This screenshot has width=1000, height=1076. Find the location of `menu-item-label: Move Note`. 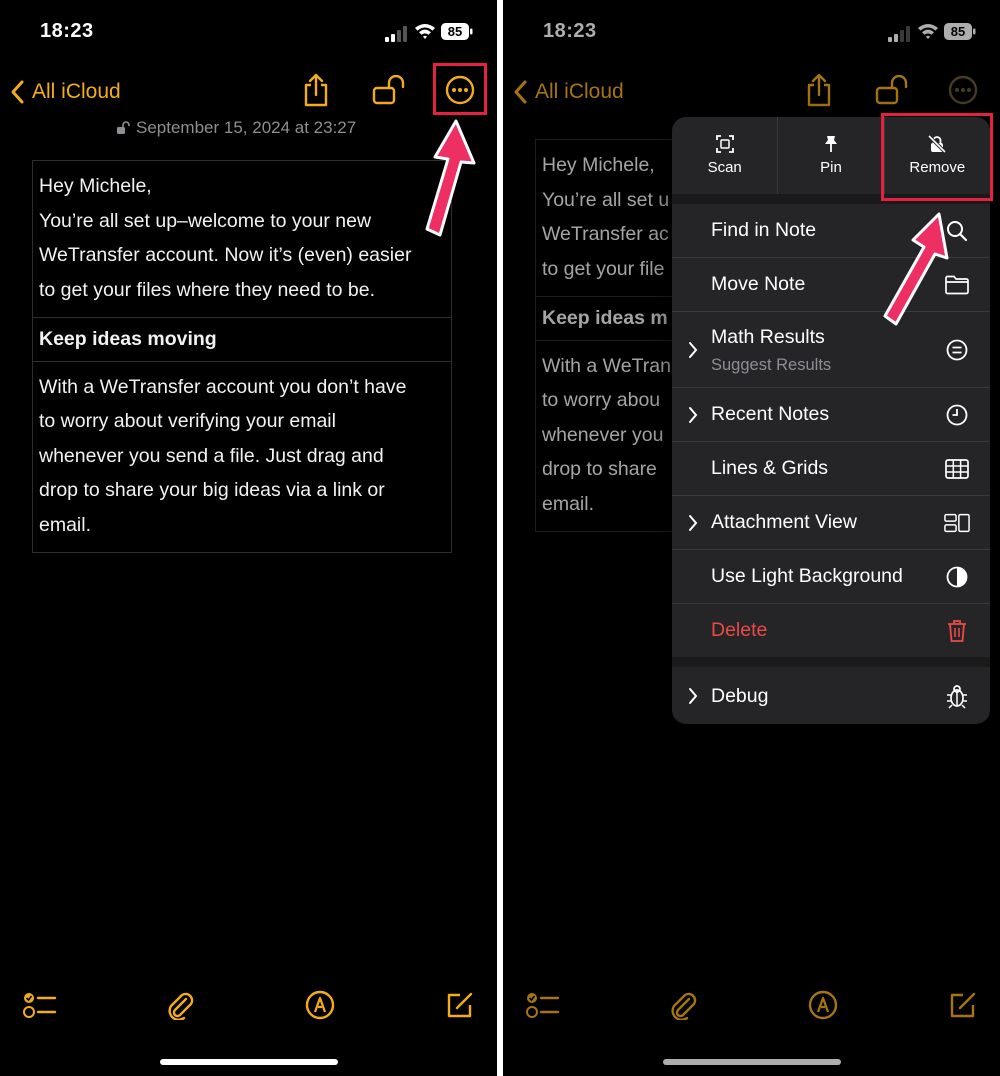

menu-item-label: Move Note is located at coordinates (758, 284).